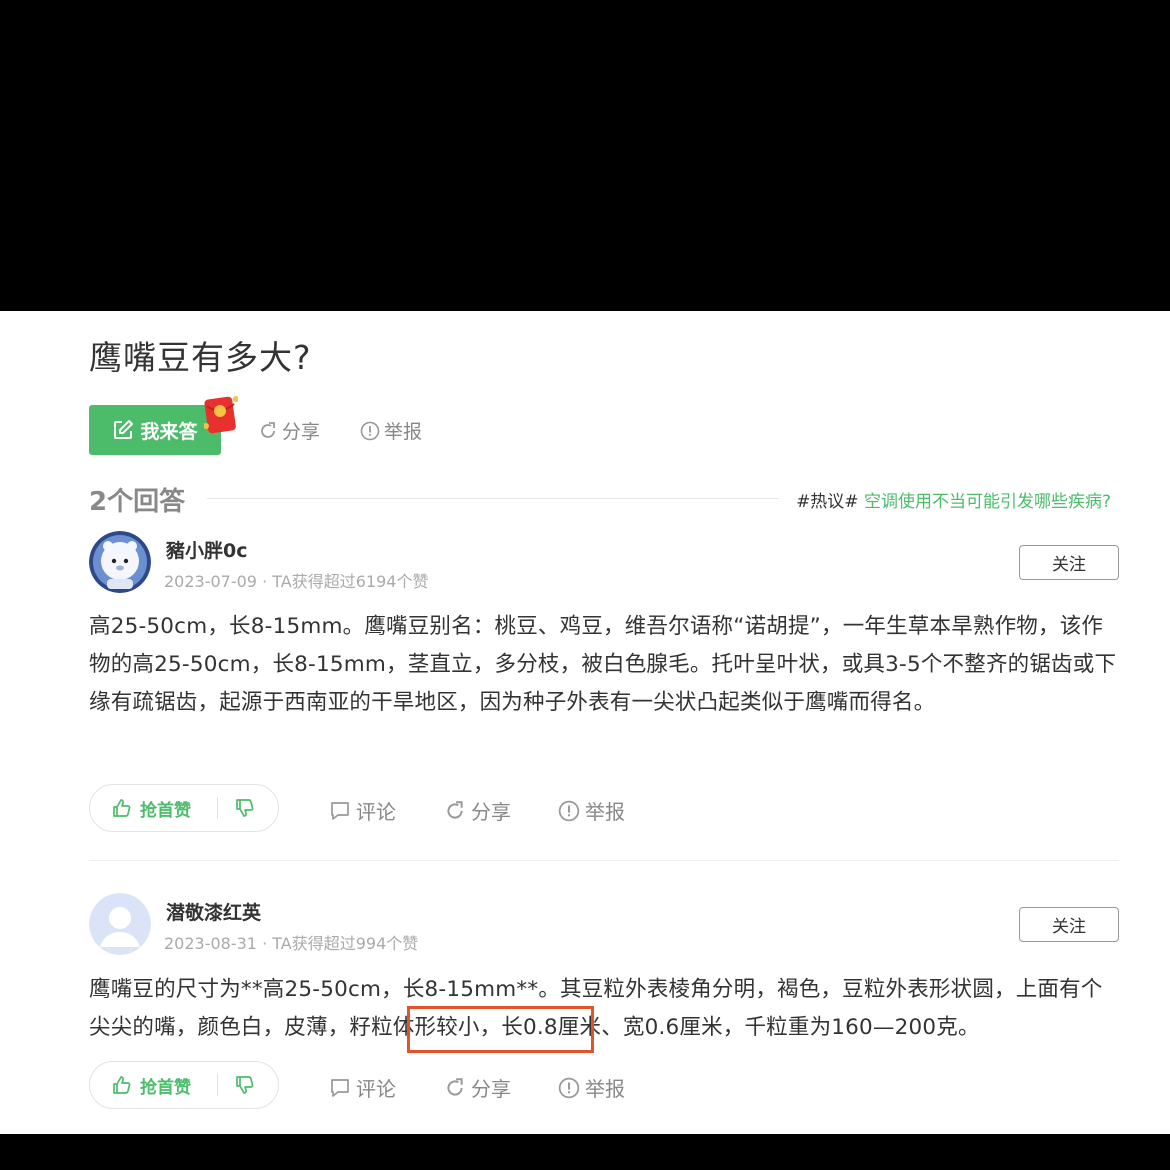  I want to click on answer-button-label: 我来答, so click(169, 431).